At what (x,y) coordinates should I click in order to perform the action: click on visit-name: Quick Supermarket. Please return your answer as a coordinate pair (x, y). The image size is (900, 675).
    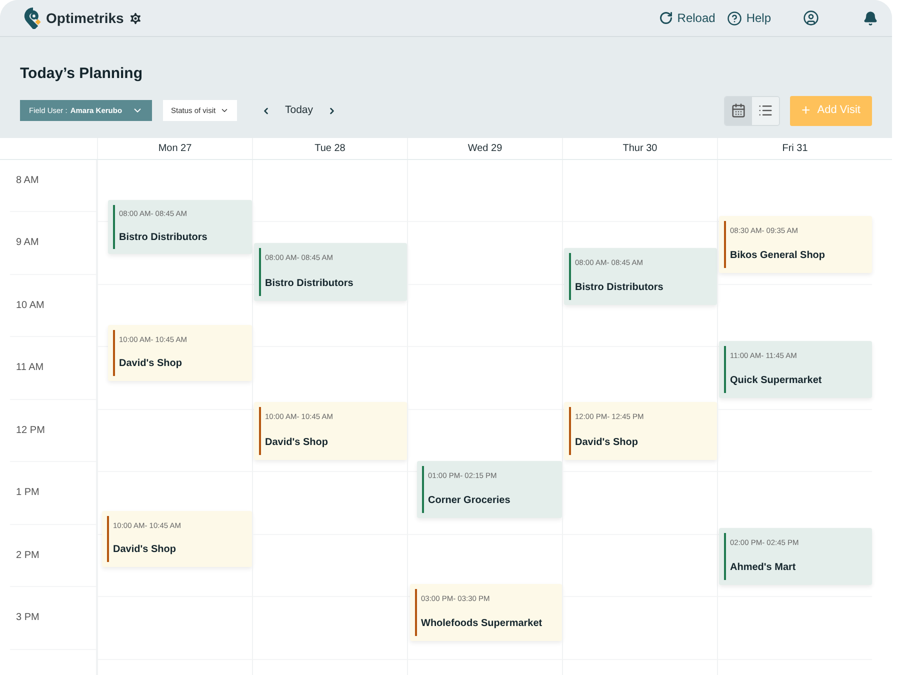
    Looking at the image, I should click on (776, 381).